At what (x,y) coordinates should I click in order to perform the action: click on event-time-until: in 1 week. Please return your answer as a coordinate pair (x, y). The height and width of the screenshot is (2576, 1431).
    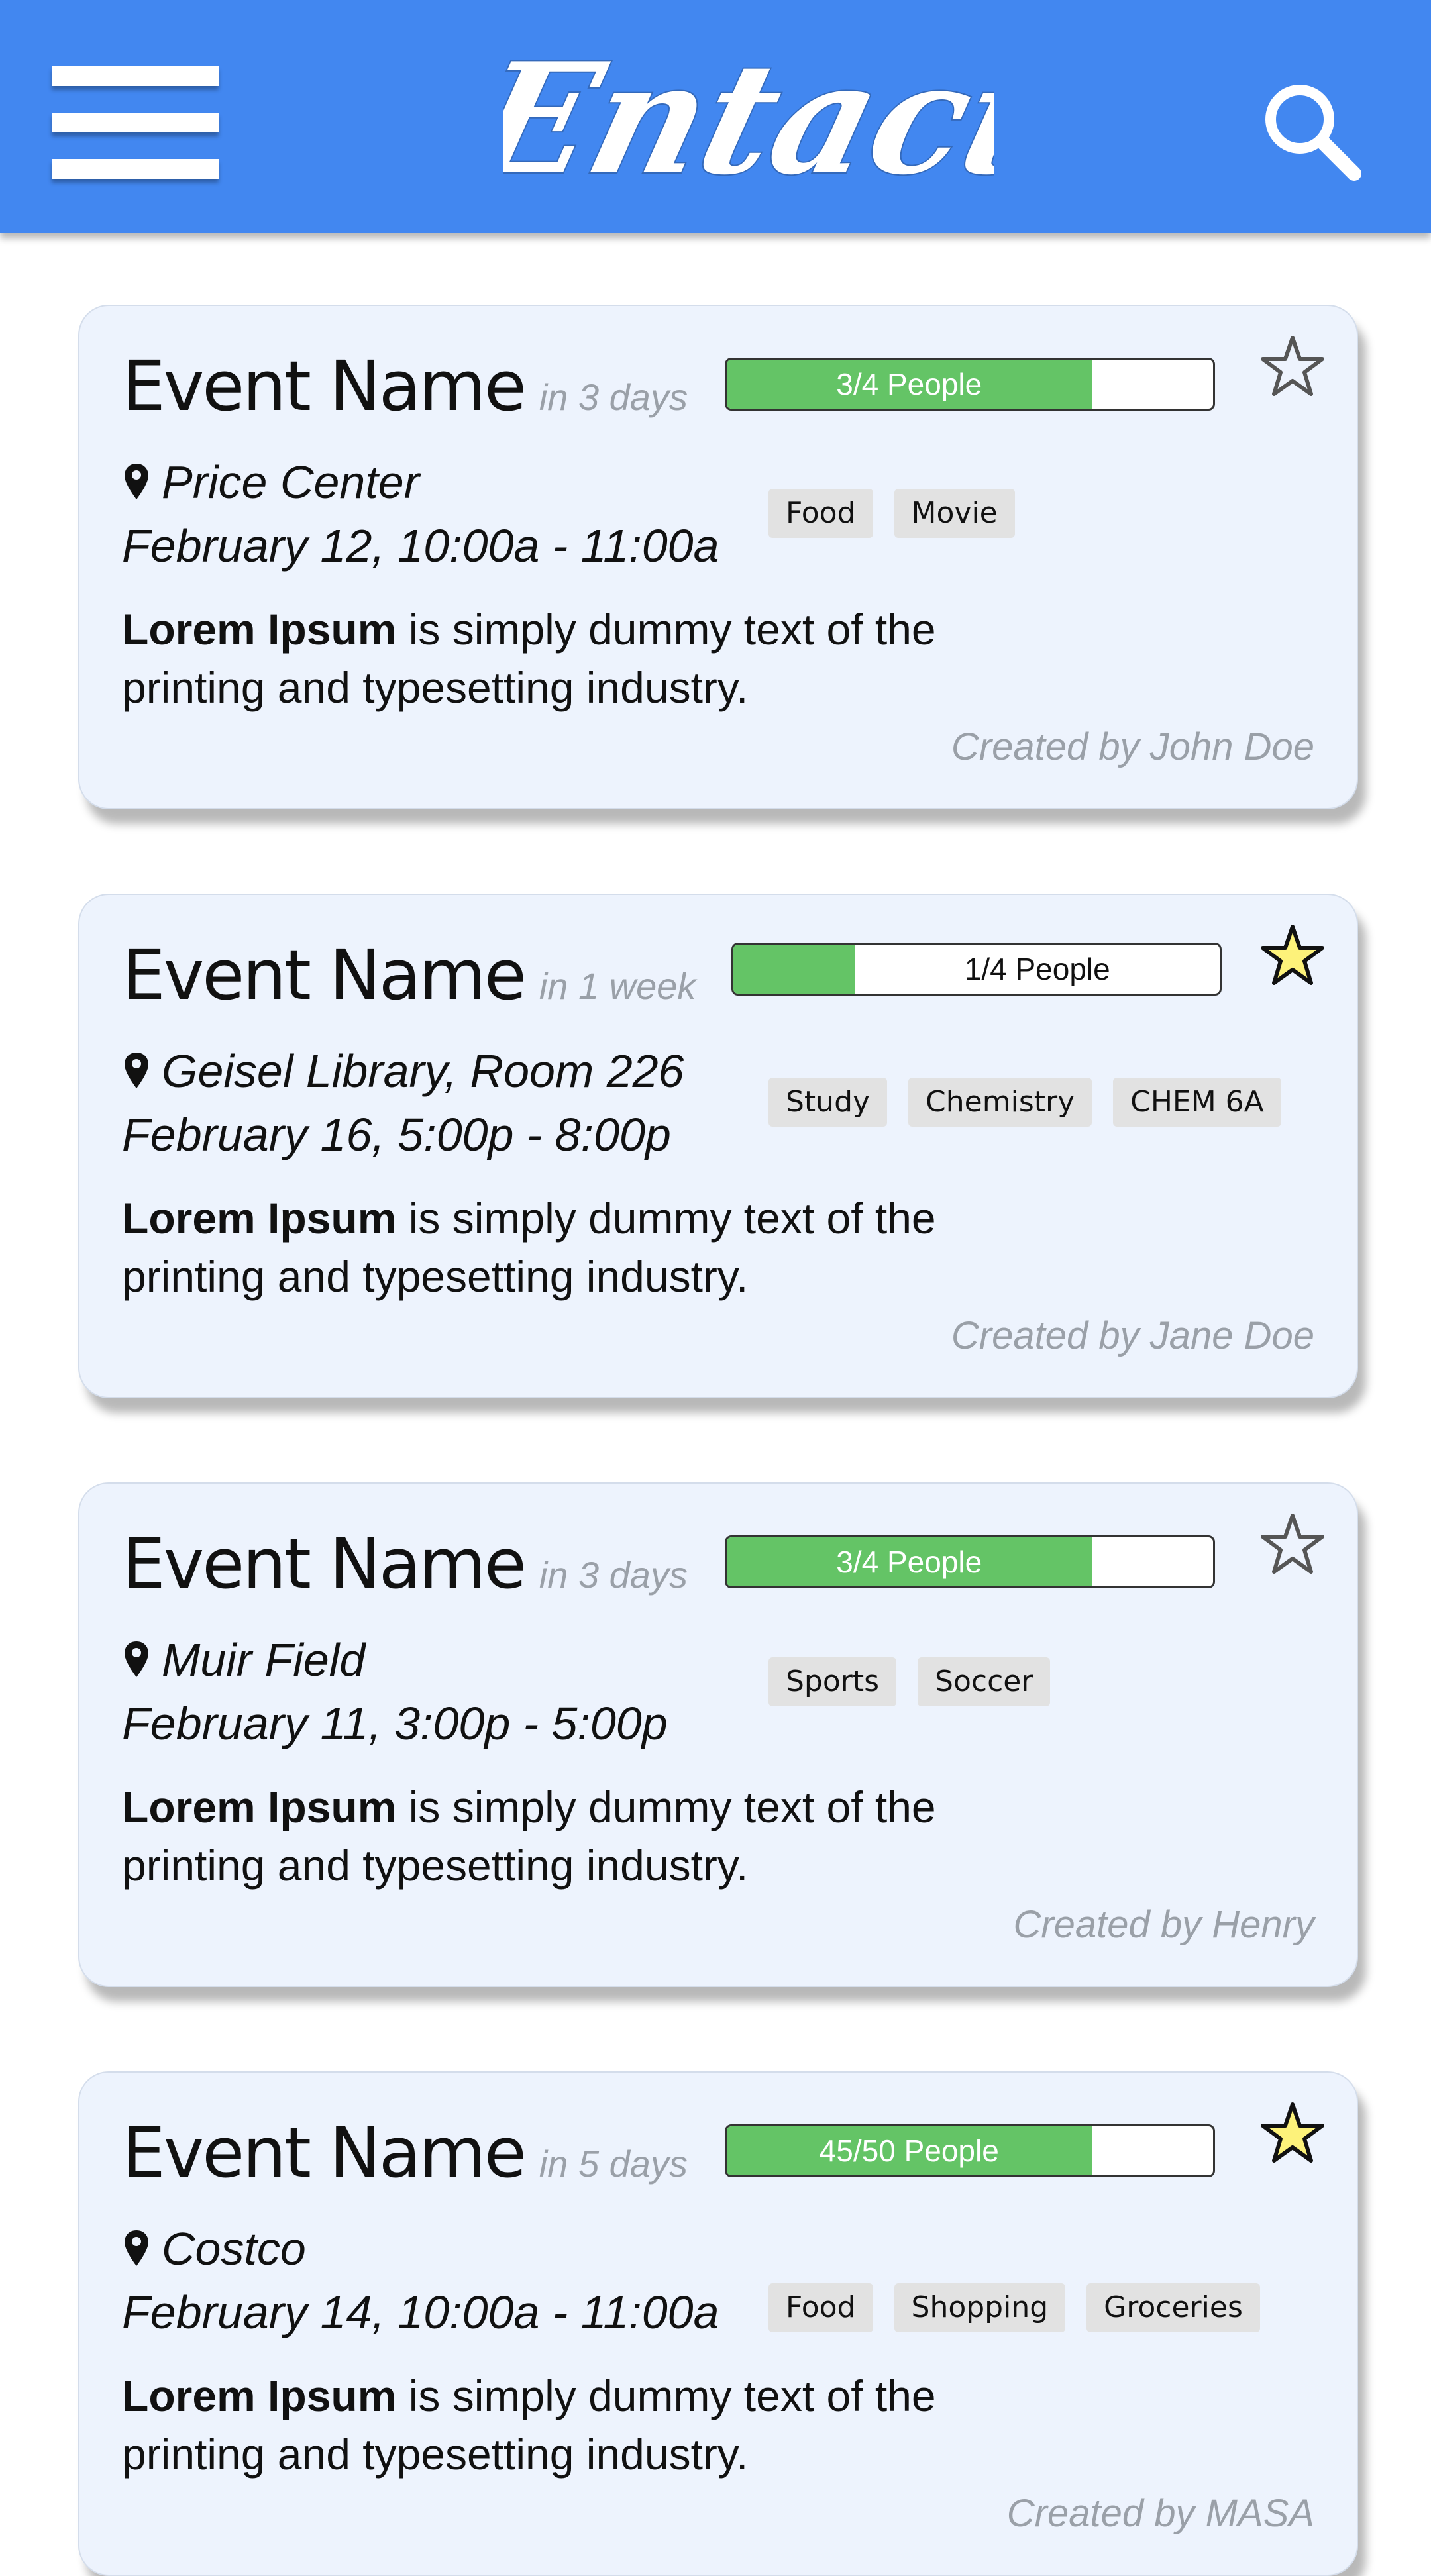
    Looking at the image, I should click on (617, 986).